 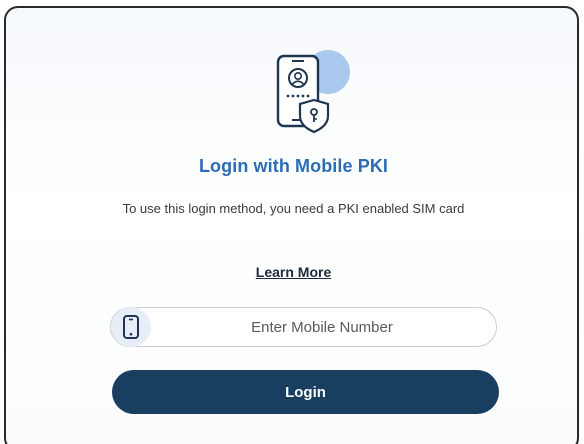 What do you see at coordinates (305, 392) in the screenshot?
I see `login-button: Login` at bounding box center [305, 392].